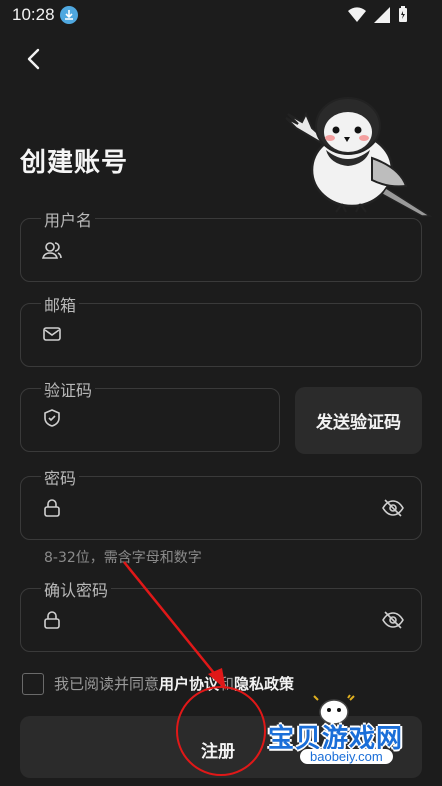  Describe the element at coordinates (123, 558) in the screenshot. I see `password-hint: 8-32位，需含字母和数字` at that location.